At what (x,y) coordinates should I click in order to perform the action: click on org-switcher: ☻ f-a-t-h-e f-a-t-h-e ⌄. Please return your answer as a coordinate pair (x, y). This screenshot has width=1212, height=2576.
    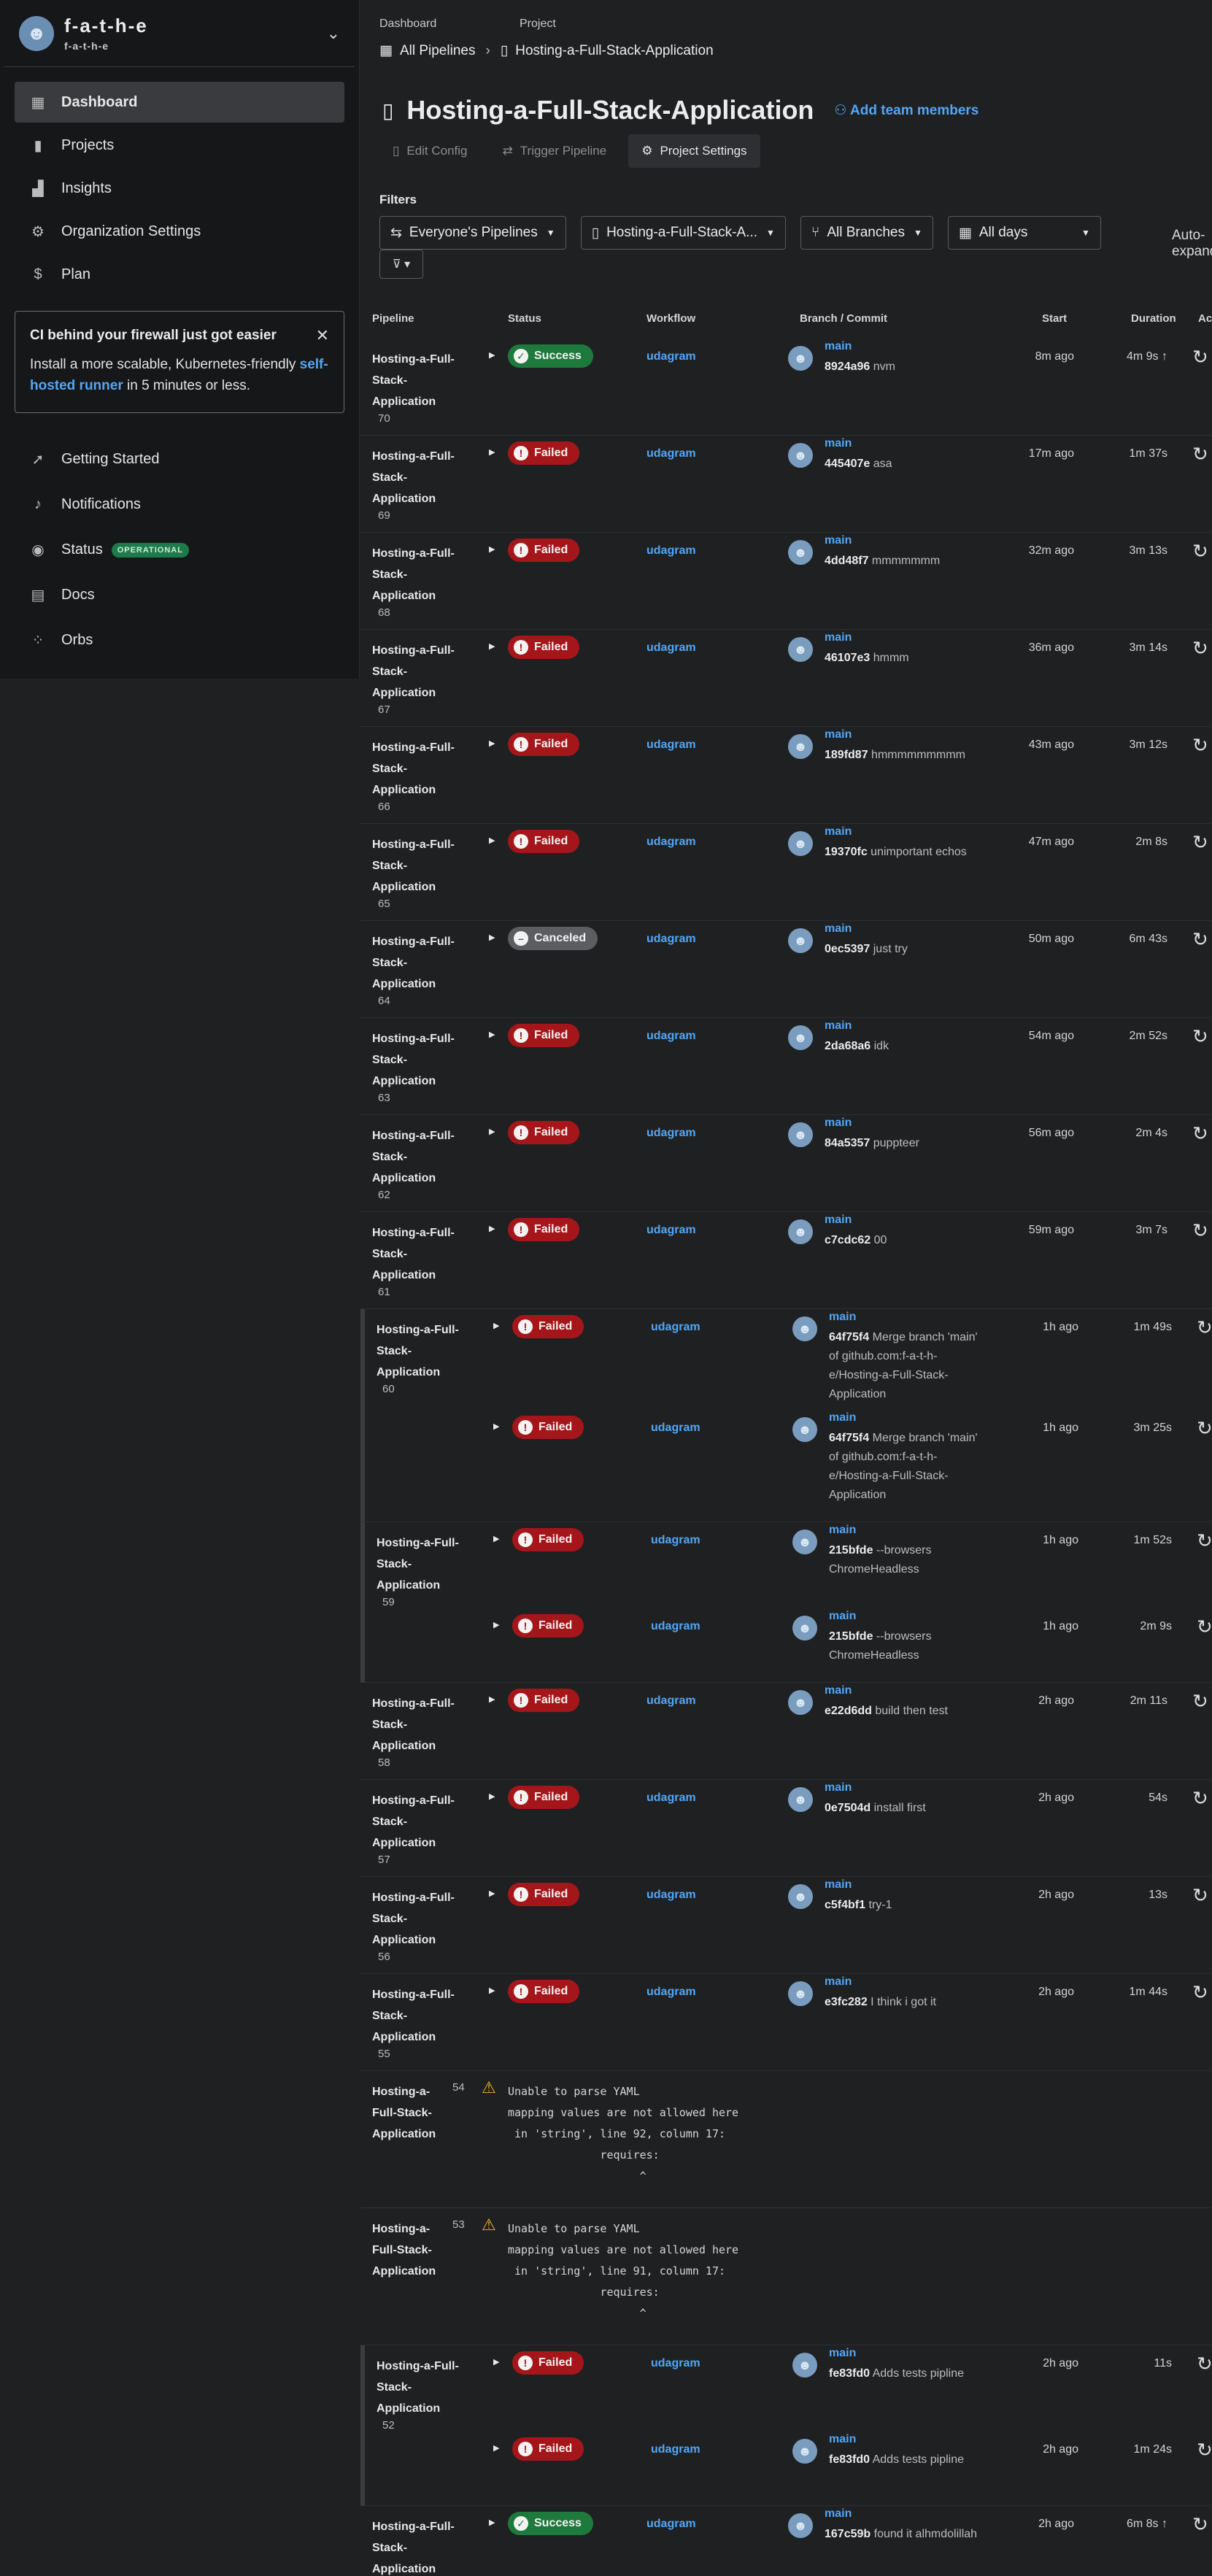
    Looking at the image, I should click on (179, 33).